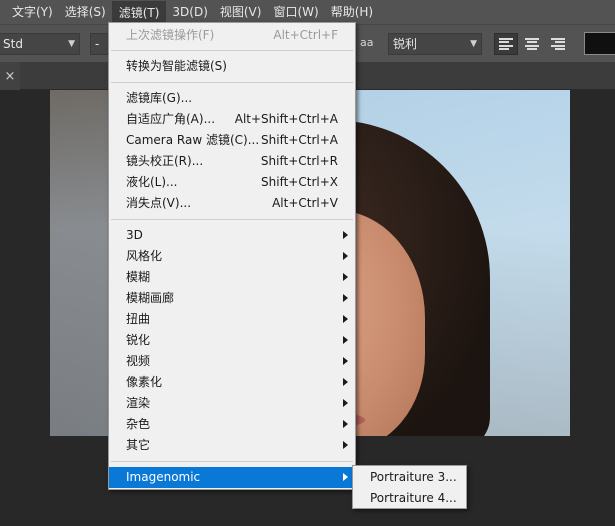 This screenshot has height=526, width=615. I want to click on align-right-icon, so click(558, 44).